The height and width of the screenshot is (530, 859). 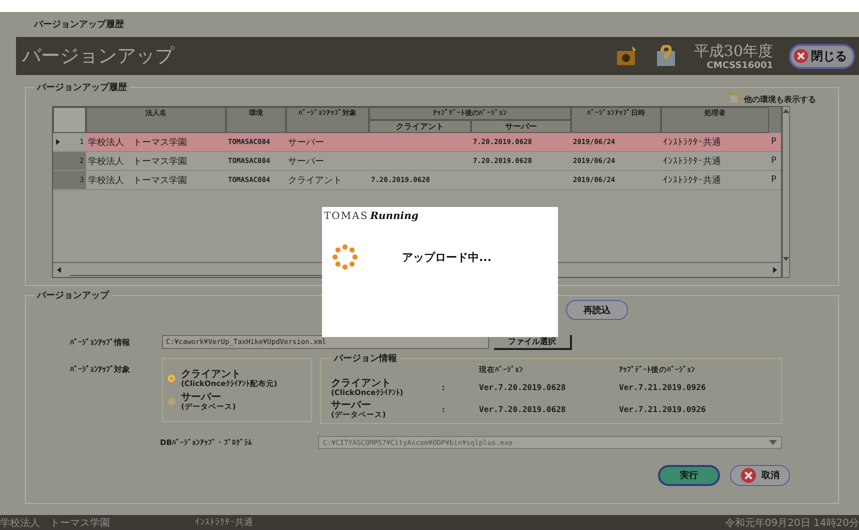 I want to click on column-header: クライアント, so click(x=420, y=126).